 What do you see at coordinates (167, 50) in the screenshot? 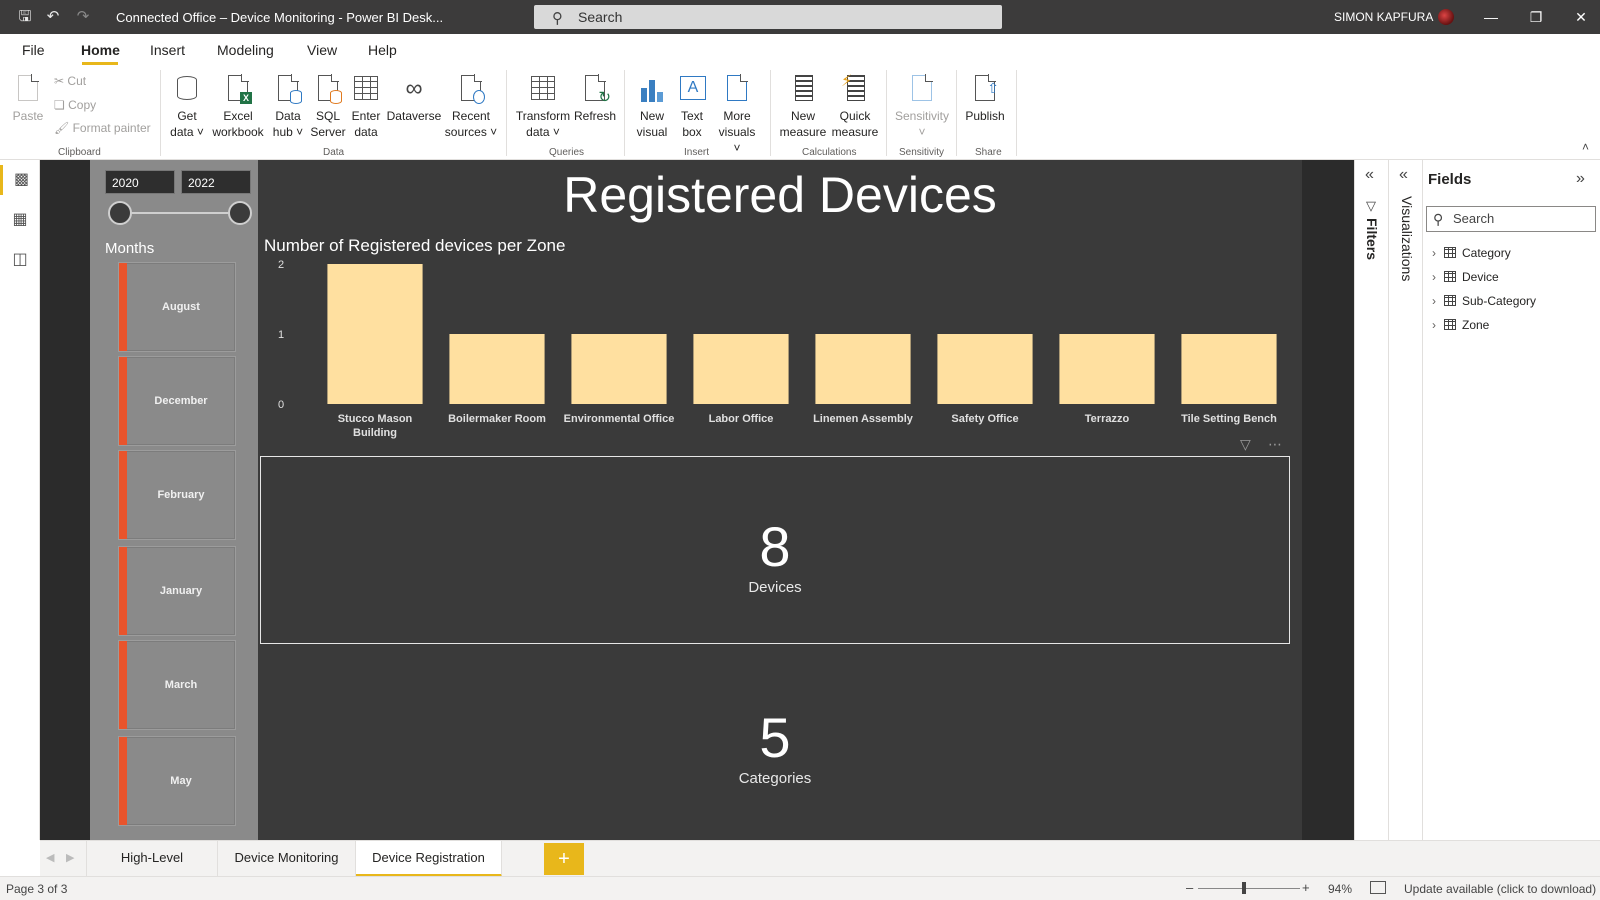
I see `tab-insert: Insert` at bounding box center [167, 50].